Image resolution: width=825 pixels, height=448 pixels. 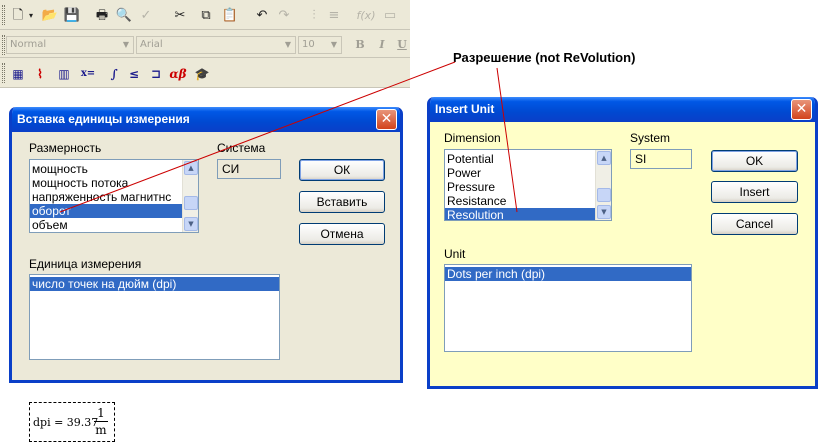 I want to click on en-insert-button: Insert, so click(x=754, y=192).